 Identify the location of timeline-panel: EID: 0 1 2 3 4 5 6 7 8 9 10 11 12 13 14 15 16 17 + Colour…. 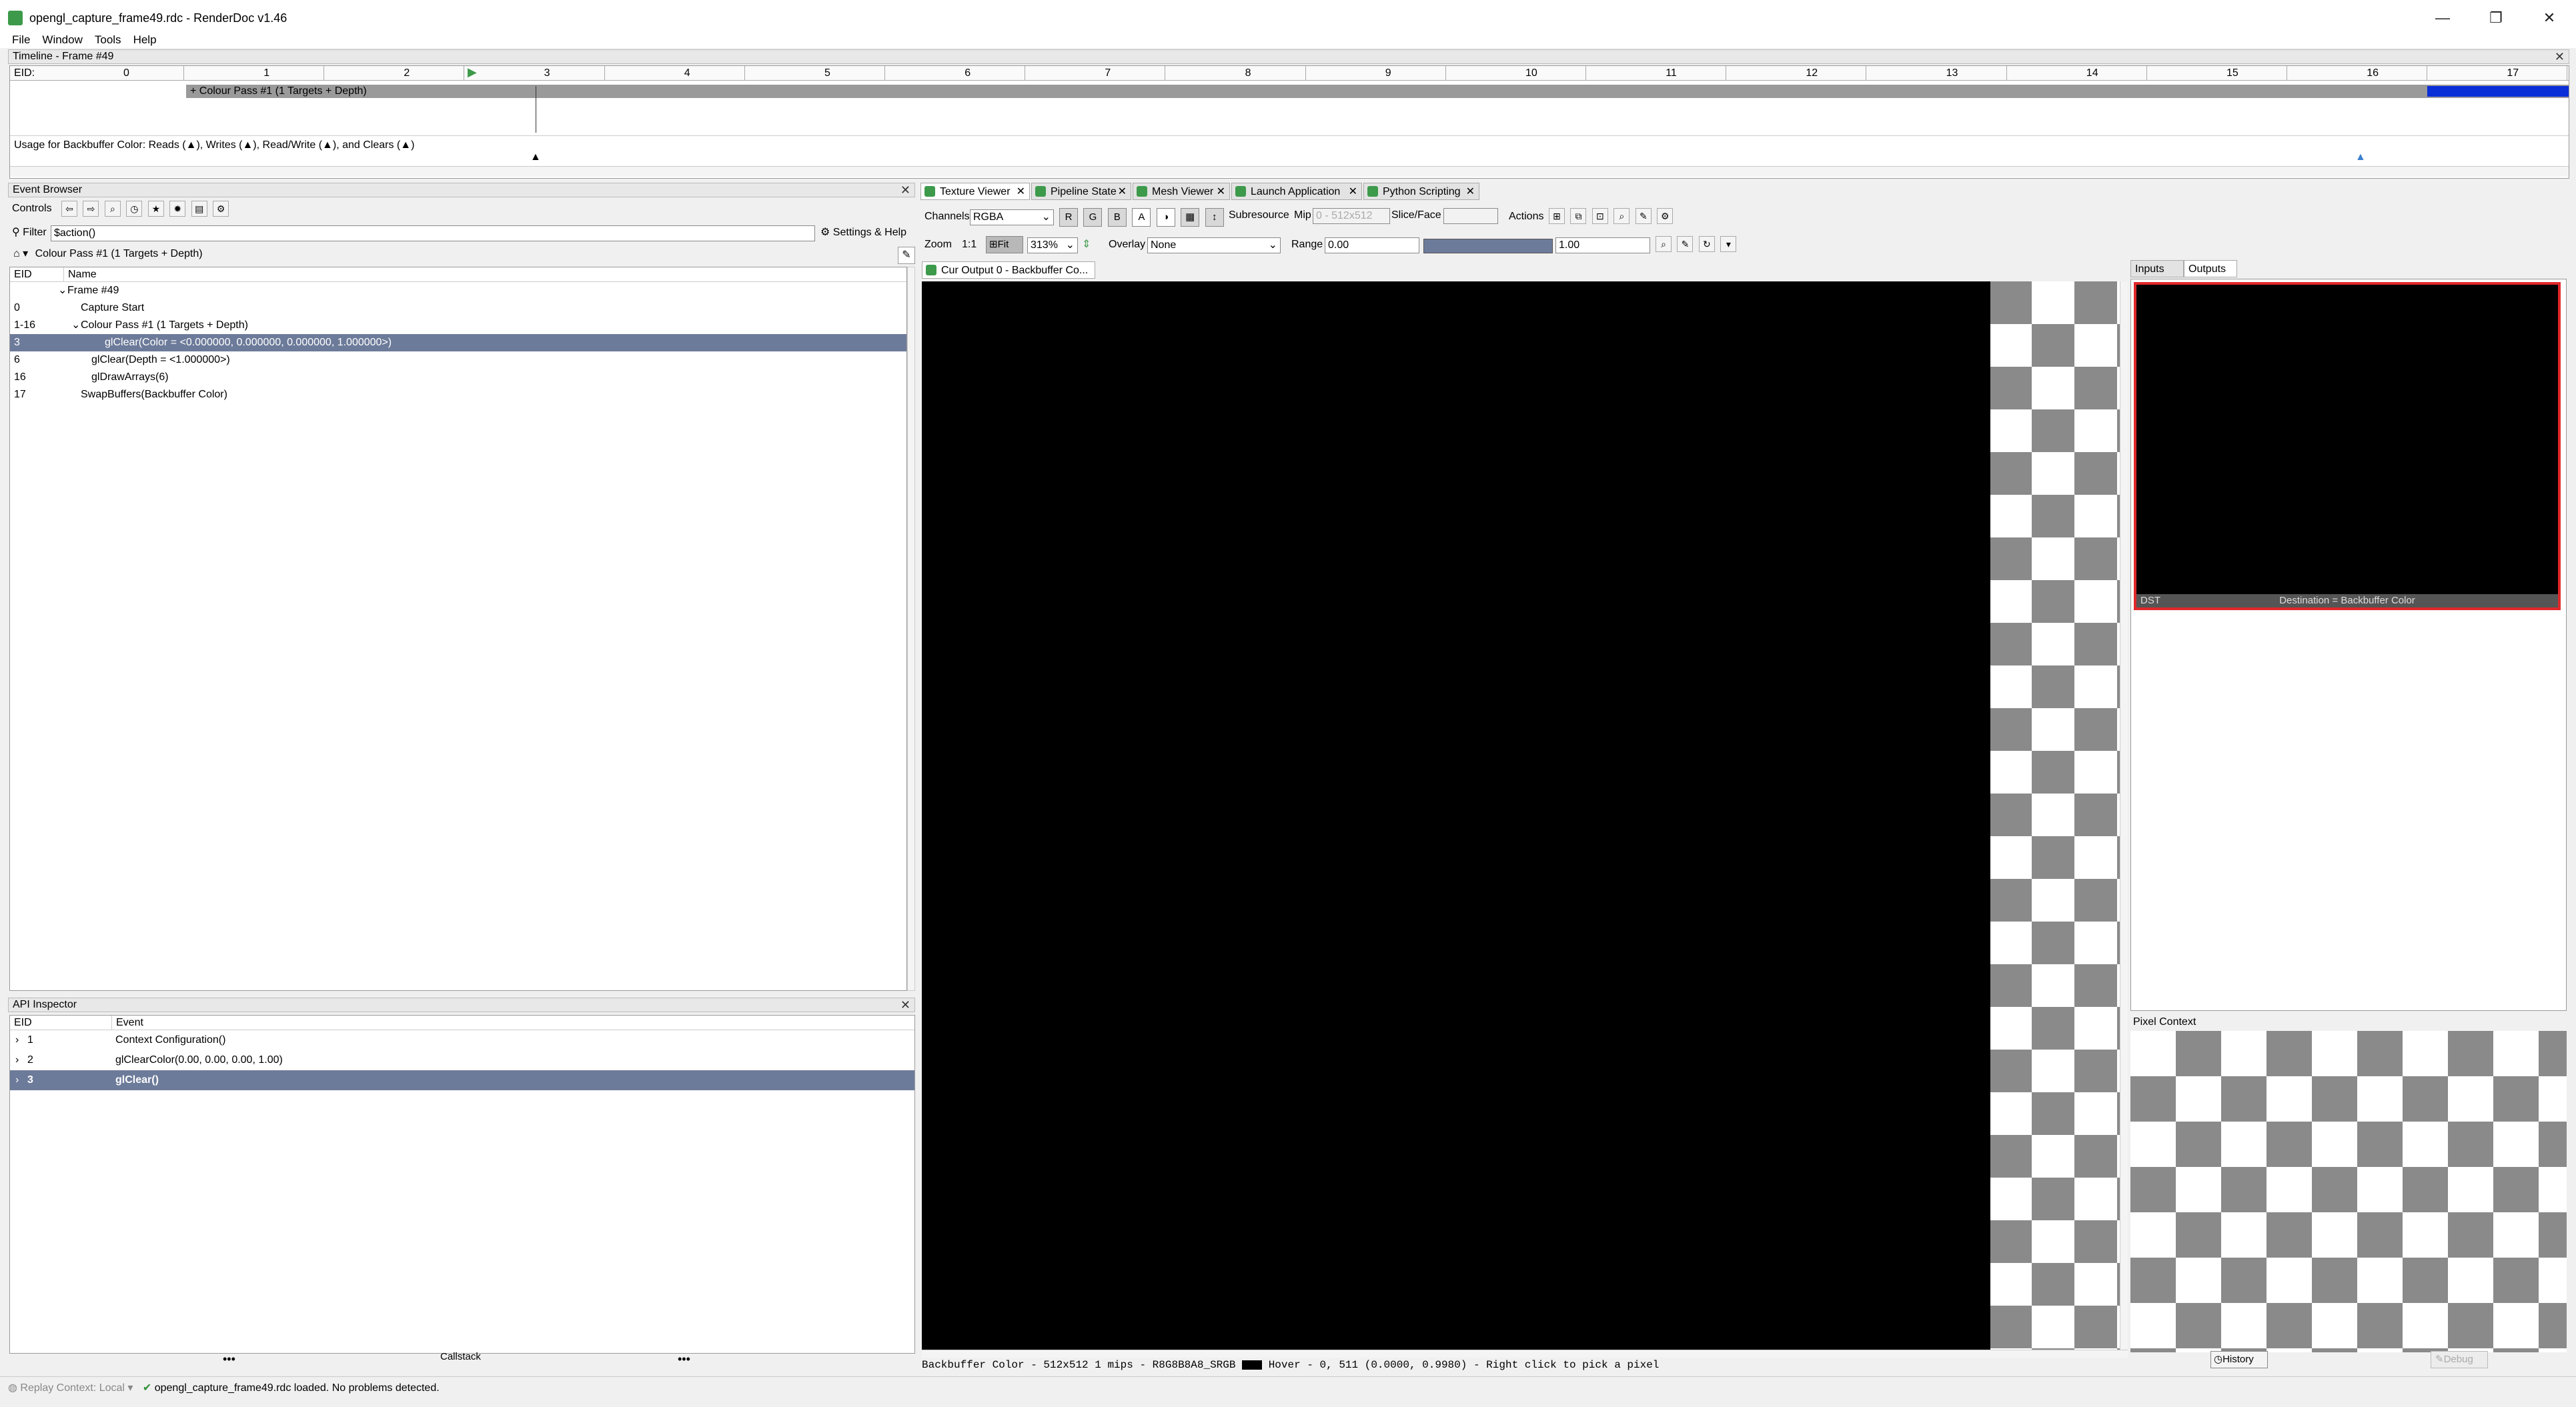
(1289, 122).